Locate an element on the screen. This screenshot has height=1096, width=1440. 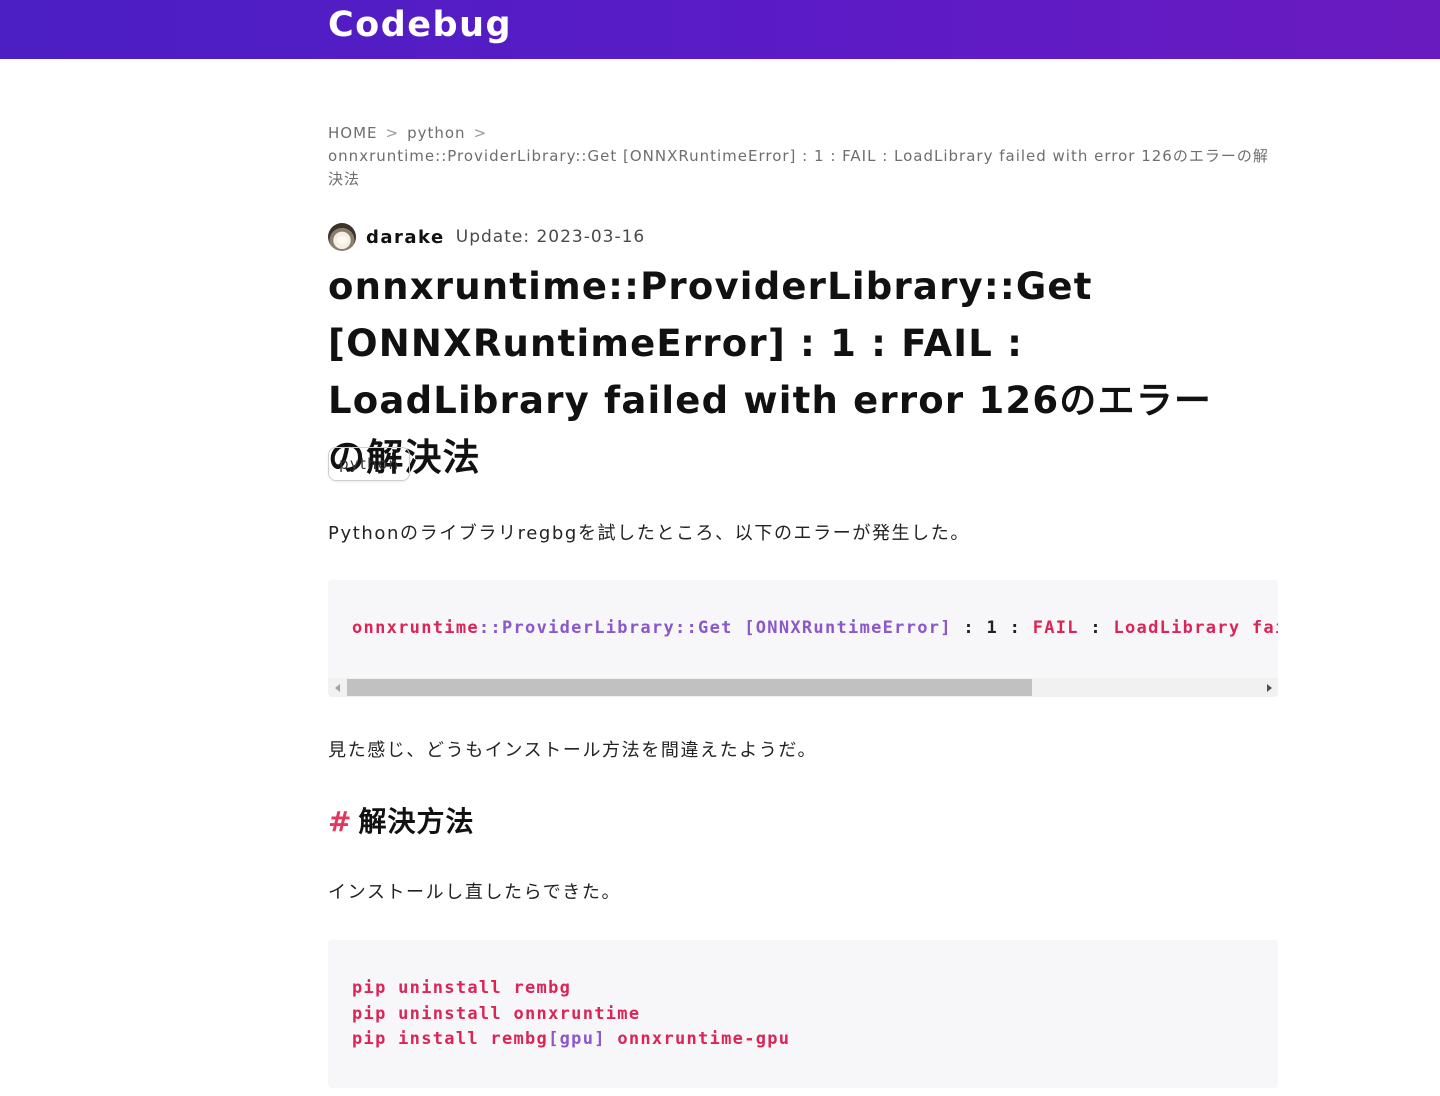
scrollbar-thumb is located at coordinates (689, 687).